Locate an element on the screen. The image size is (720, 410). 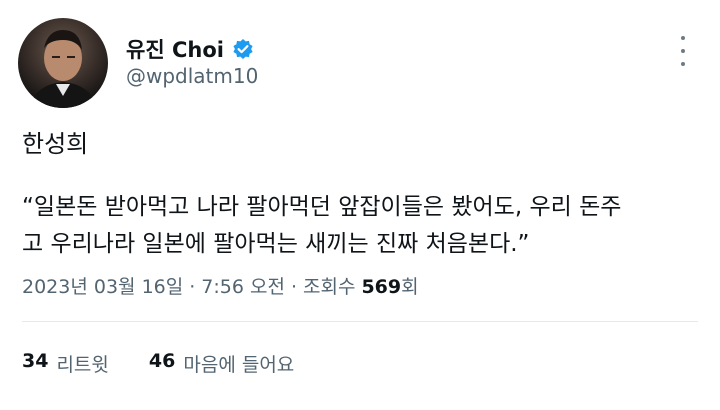
tweet-stats: 34 리트윗 46 마음에 들어요 is located at coordinates (158, 363).